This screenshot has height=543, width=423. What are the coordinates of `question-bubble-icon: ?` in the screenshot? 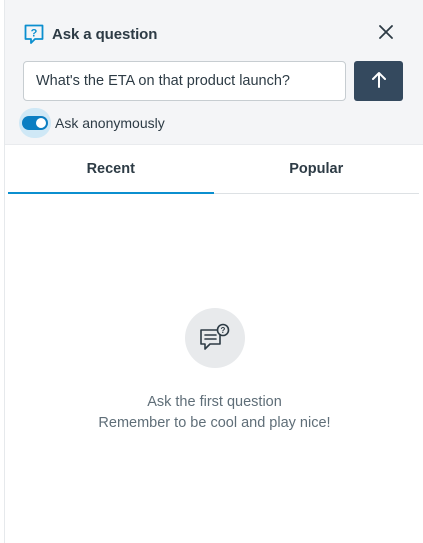 It's located at (34, 34).